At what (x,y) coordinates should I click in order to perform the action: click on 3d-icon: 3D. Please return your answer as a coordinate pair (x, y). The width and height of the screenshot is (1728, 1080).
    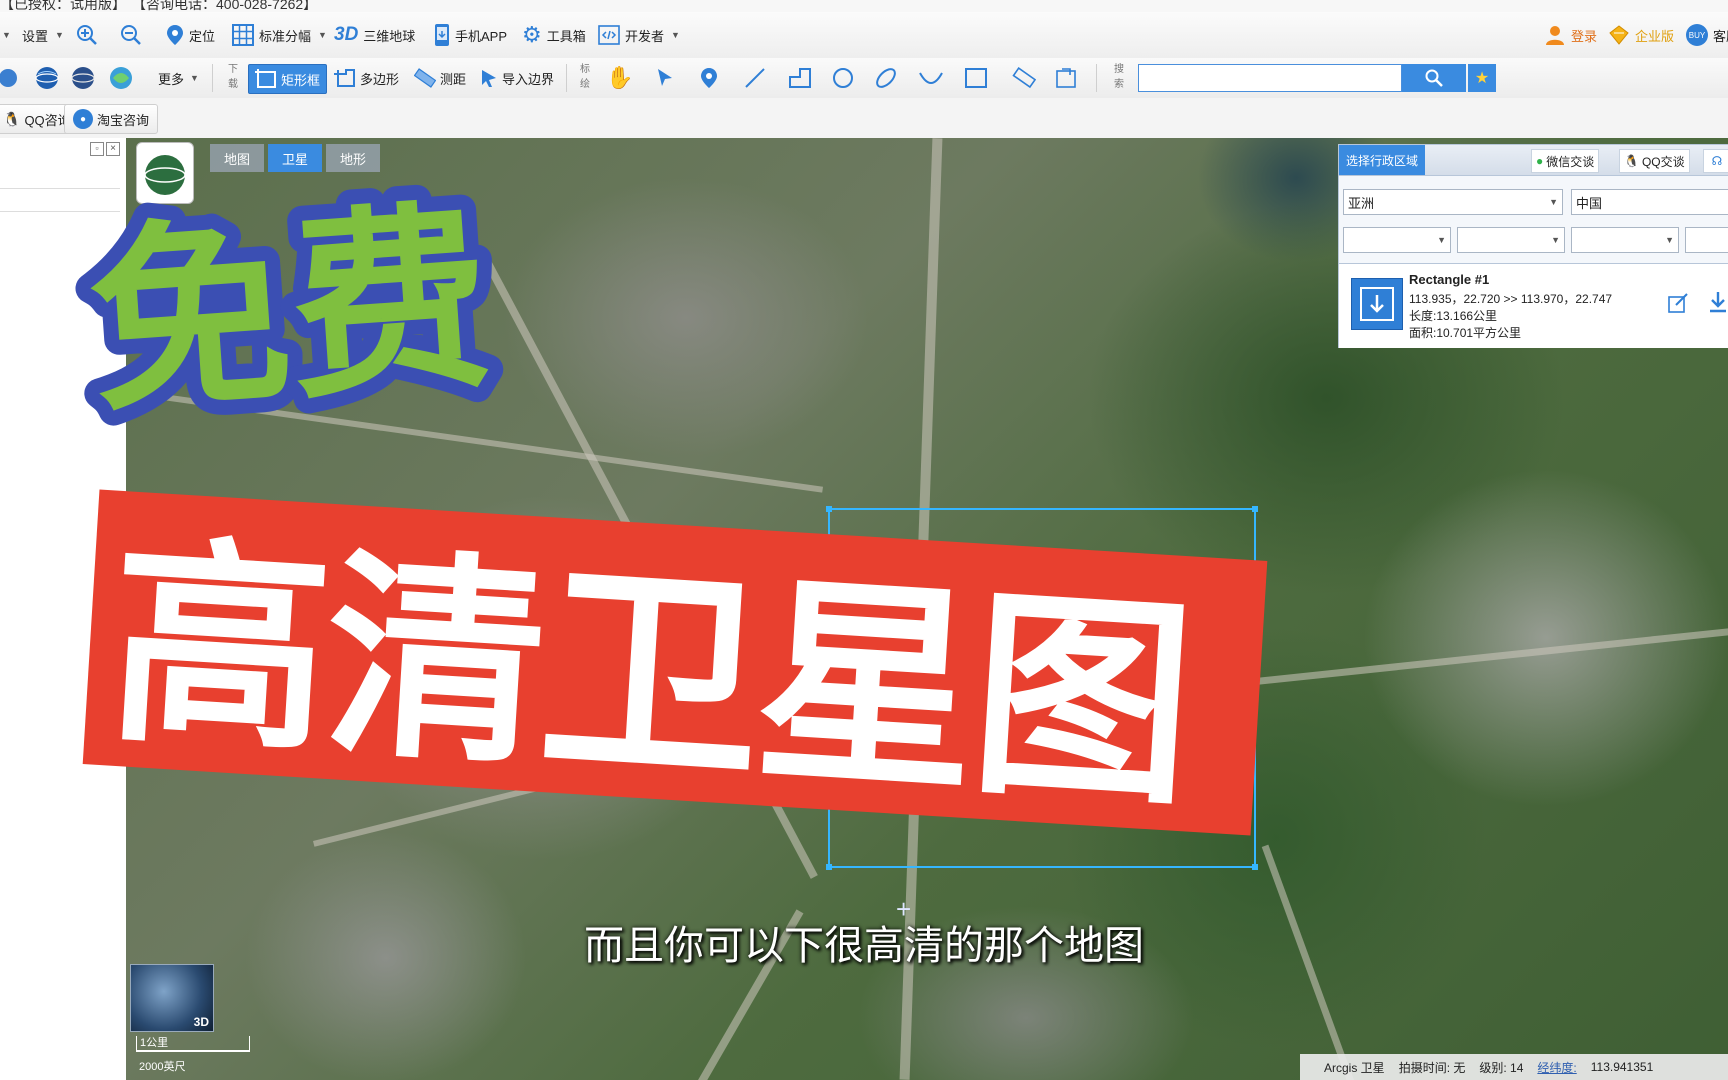
    Looking at the image, I should click on (346, 34).